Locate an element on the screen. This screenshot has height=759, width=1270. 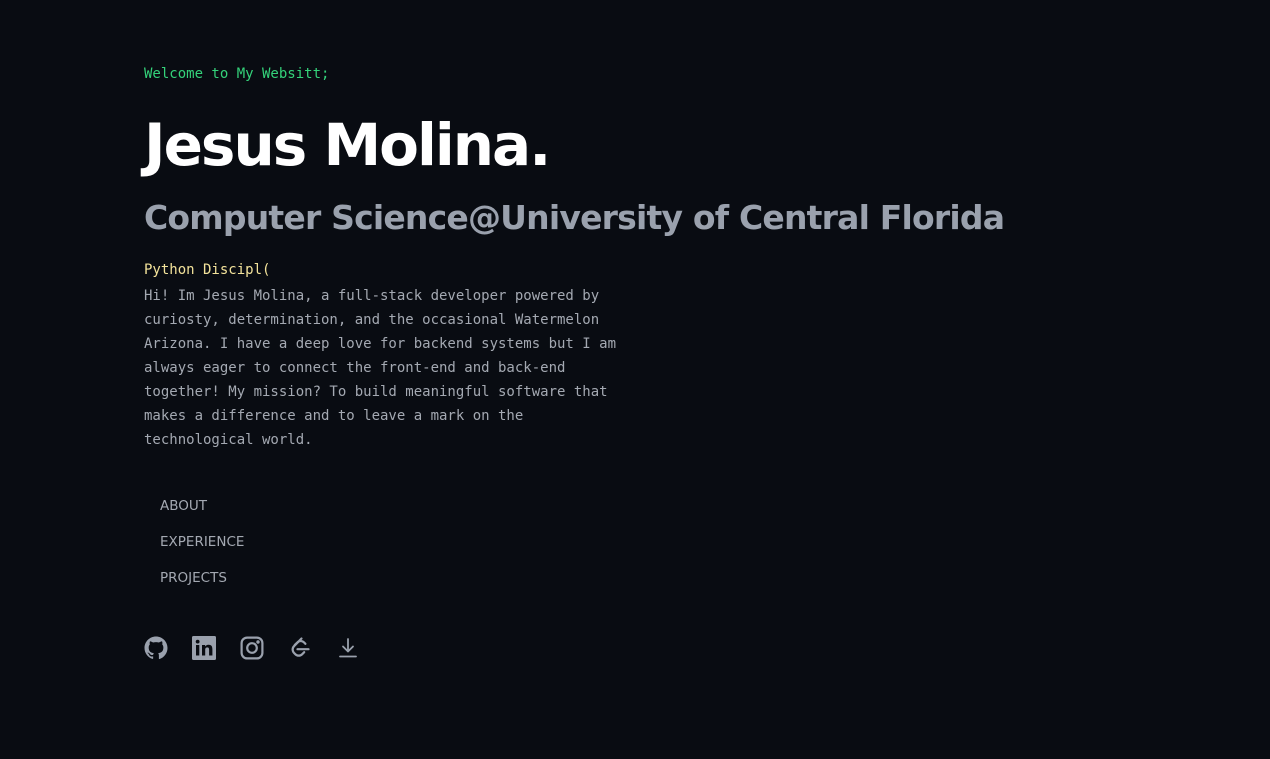
section-nav: ABOUT EXPERIENCE PROJECTS is located at coordinates (202, 548).